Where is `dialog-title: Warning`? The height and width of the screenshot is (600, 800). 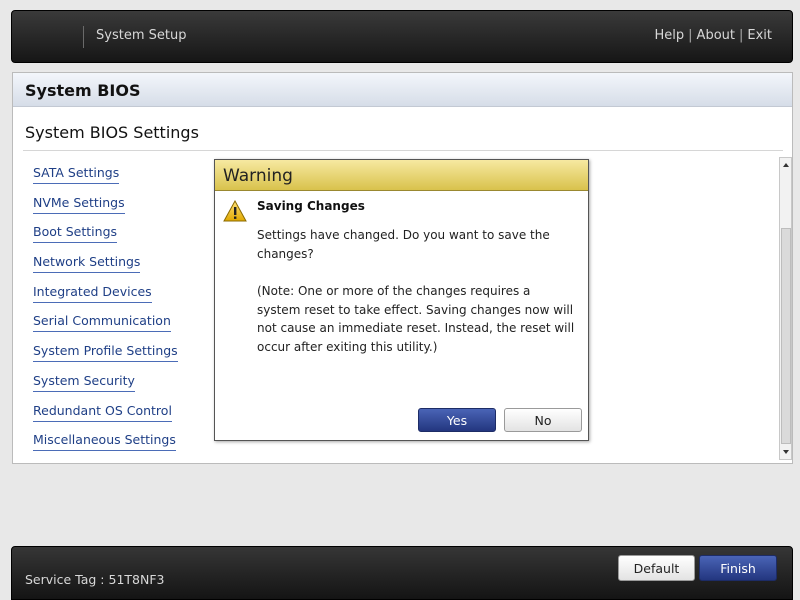 dialog-title: Warning is located at coordinates (258, 176).